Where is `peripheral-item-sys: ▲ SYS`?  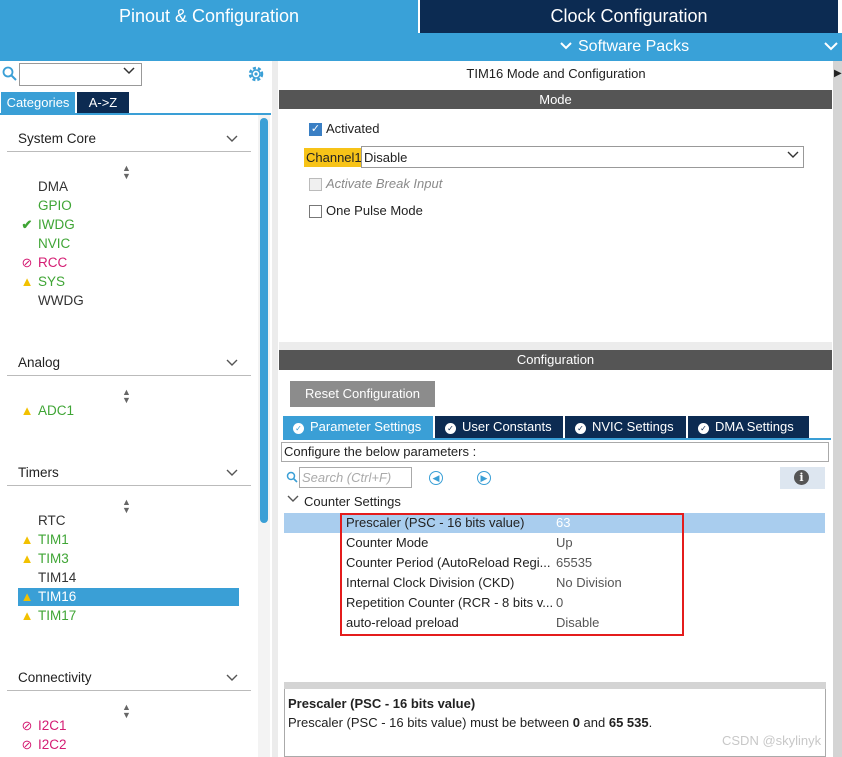 peripheral-item-sys: ▲ SYS is located at coordinates (128, 282).